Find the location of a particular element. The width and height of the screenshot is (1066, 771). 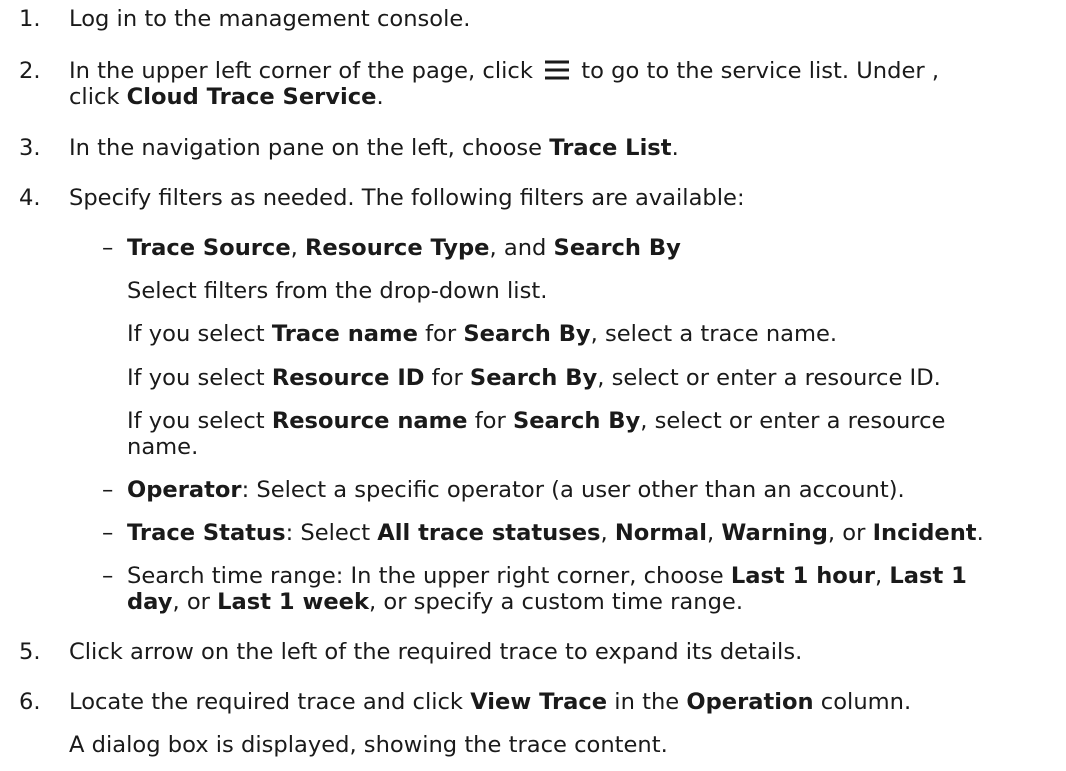

bold-term: Last 1 week is located at coordinates (293, 602).